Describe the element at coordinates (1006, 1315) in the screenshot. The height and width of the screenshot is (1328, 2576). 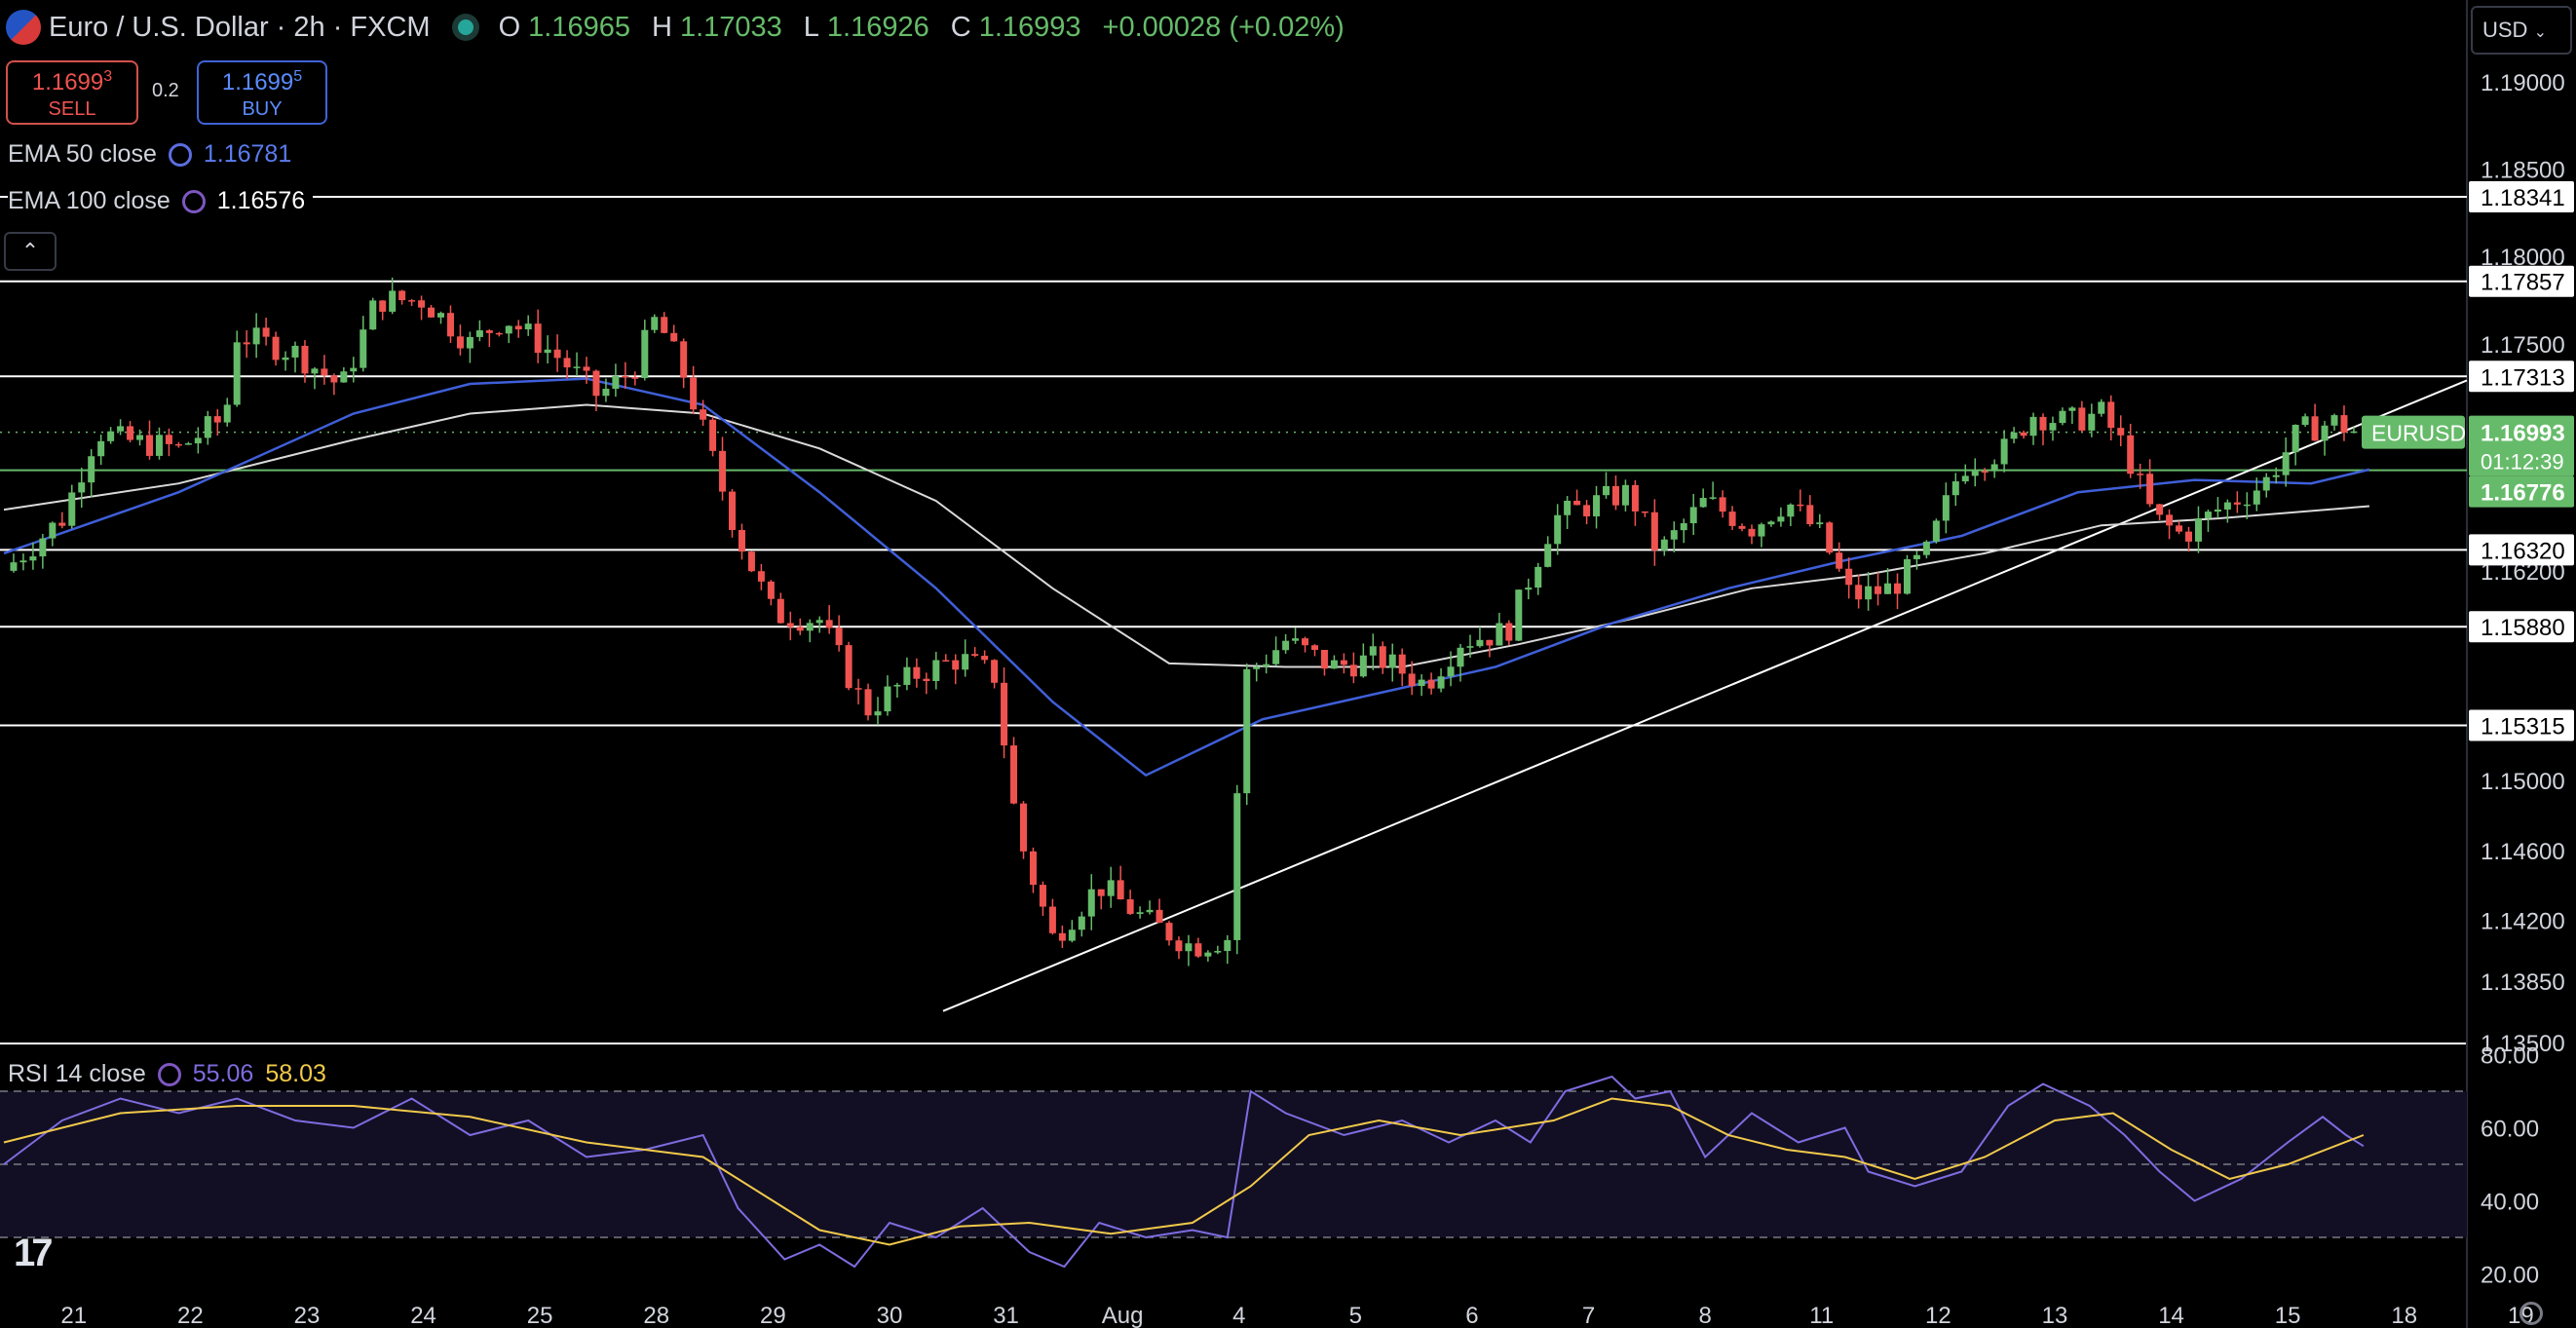
I see `time-tick-label: 31` at that location.